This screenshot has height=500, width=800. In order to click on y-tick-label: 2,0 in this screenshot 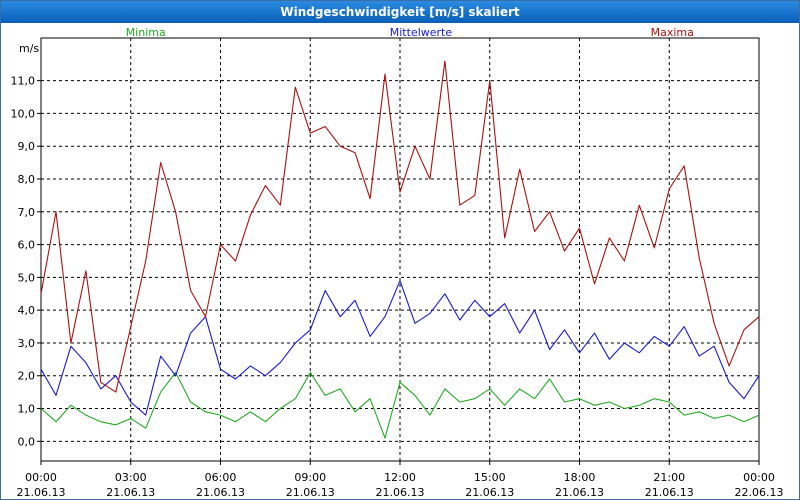, I will do `click(27, 376)`.